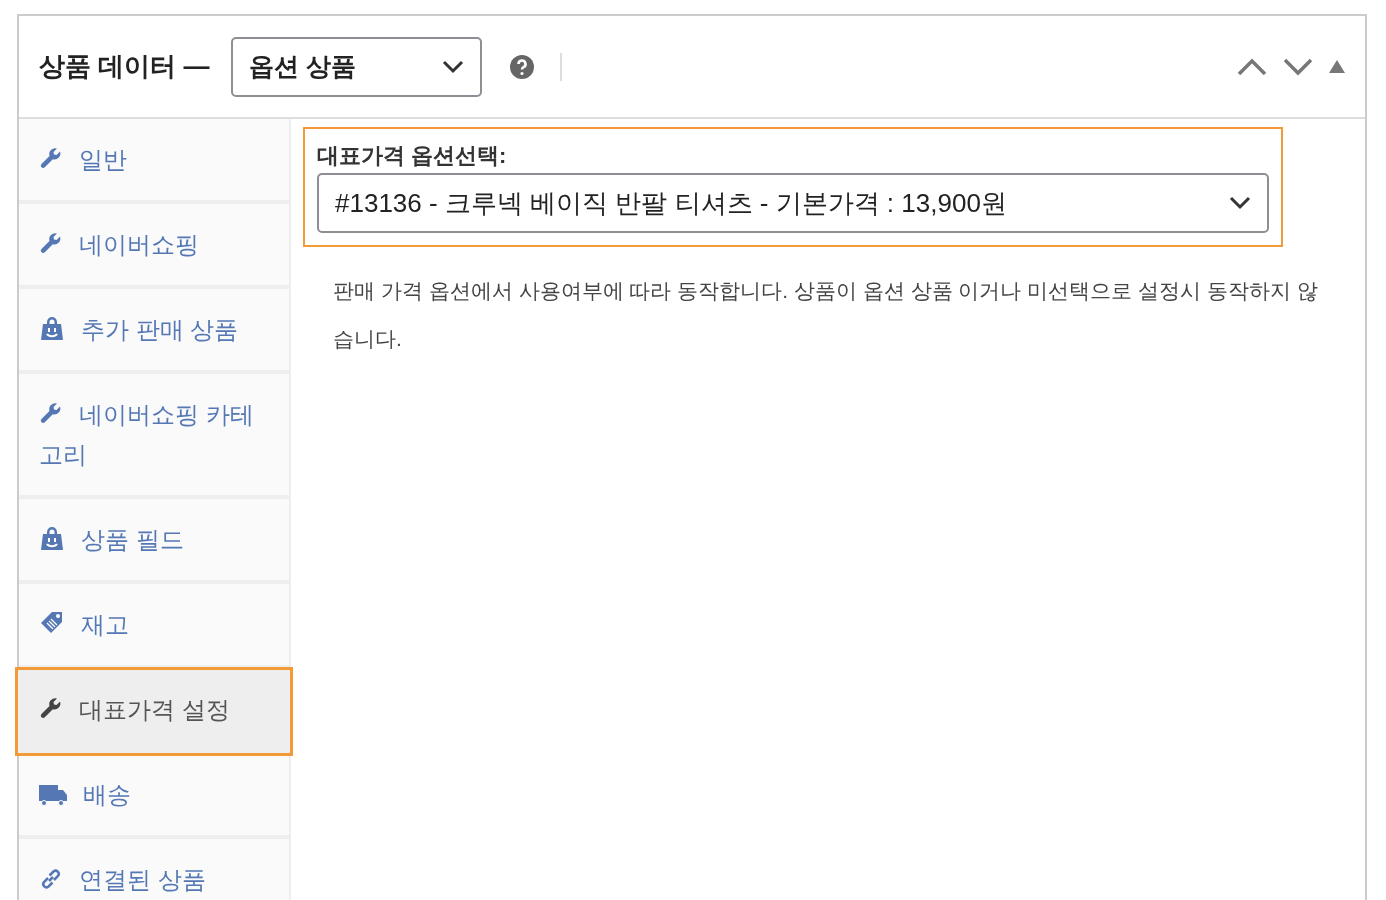  What do you see at coordinates (1337, 66) in the screenshot?
I see `triangle-up-icon` at bounding box center [1337, 66].